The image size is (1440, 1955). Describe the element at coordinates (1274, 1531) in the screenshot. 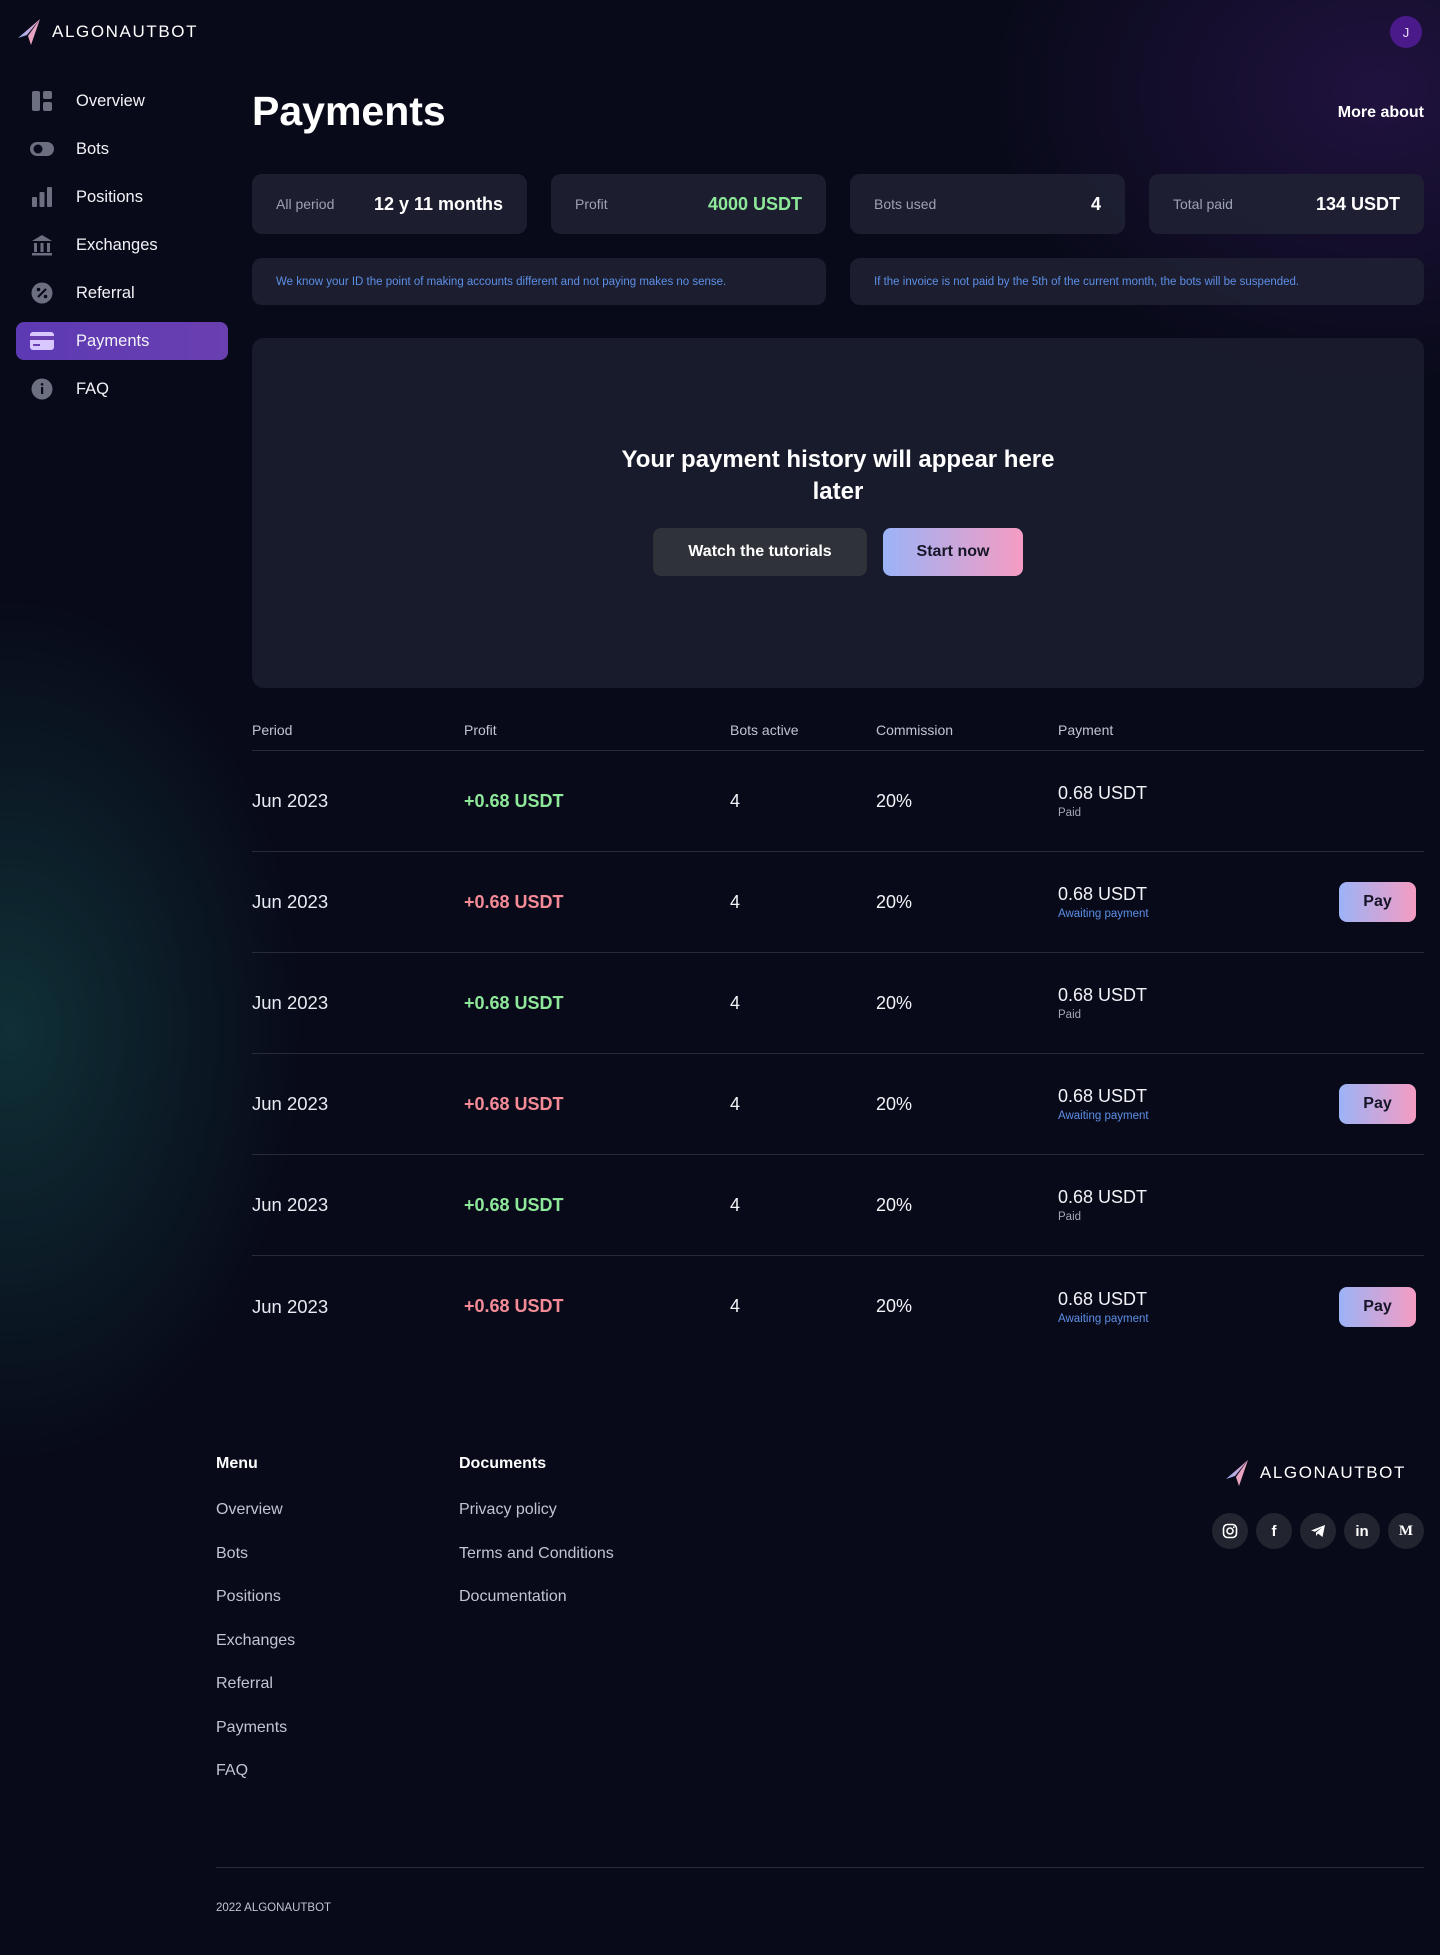

I see `facebook-icon: f` at that location.